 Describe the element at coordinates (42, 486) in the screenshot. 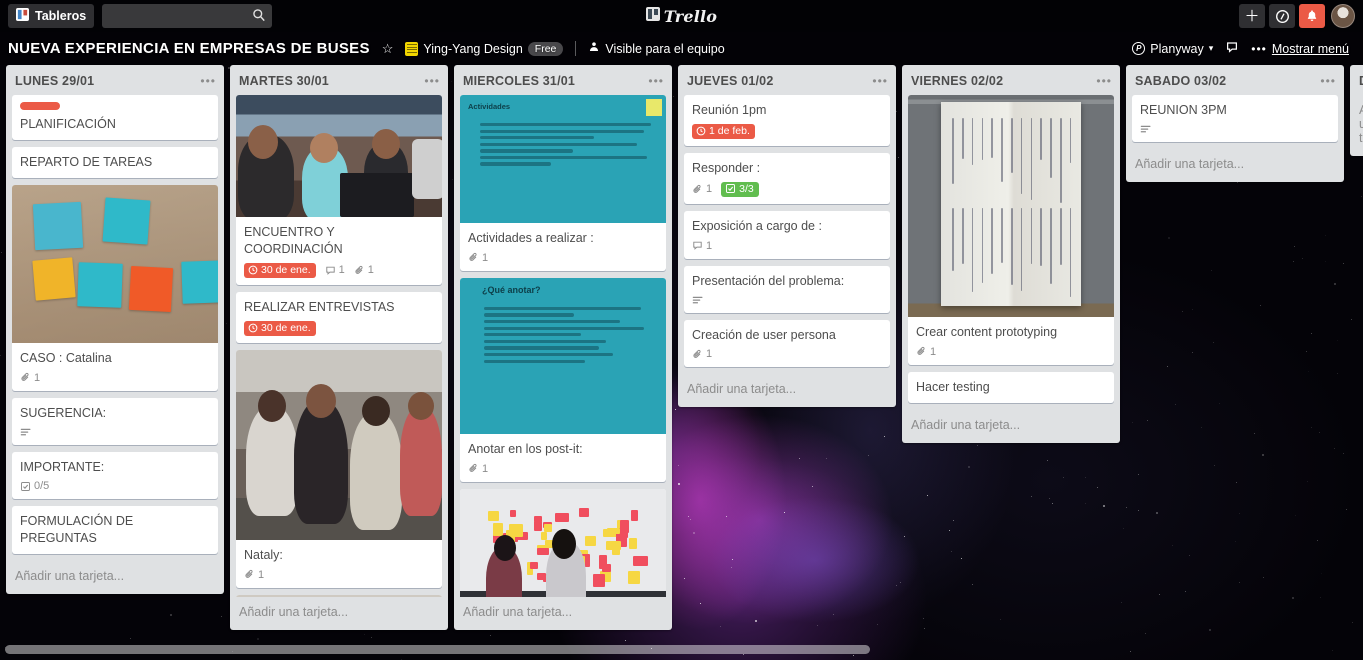

I see `badge-value: 0/5` at that location.